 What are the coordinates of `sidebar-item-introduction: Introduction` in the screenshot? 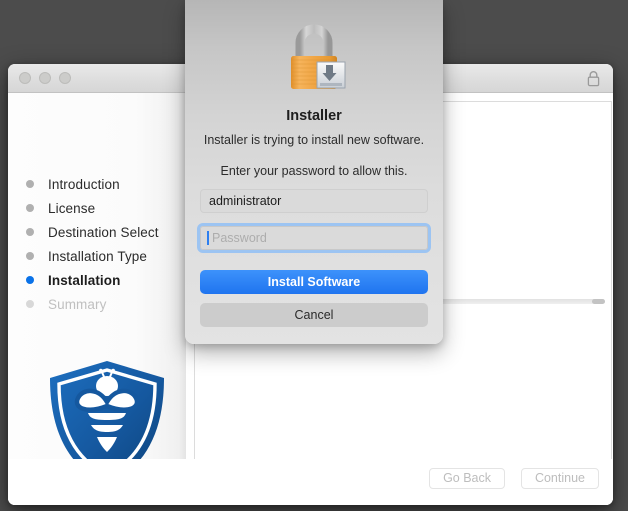 It's located at (106, 184).